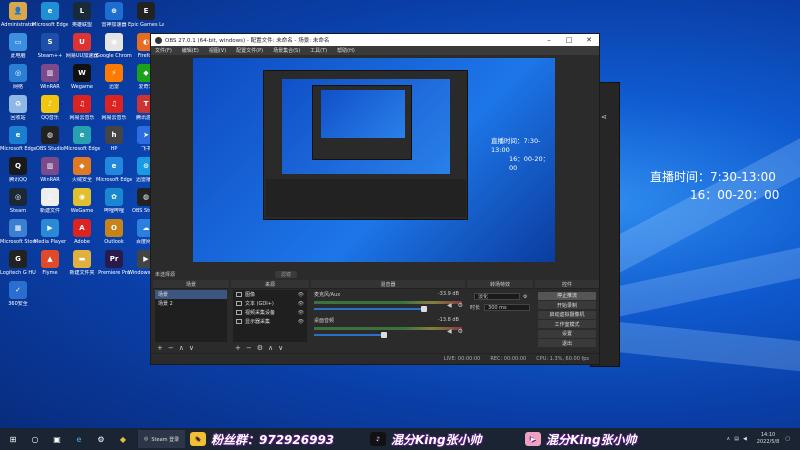 The image size is (800, 450). Describe the element at coordinates (787, 439) in the screenshot. I see `notification-icon: ▢` at that location.